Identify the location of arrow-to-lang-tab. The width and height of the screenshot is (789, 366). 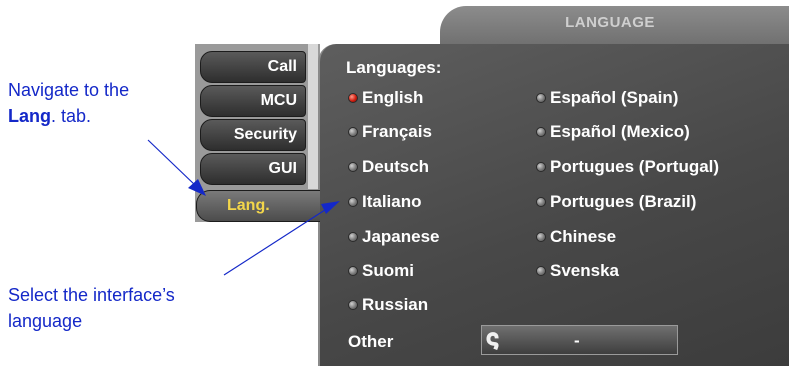
(172, 163).